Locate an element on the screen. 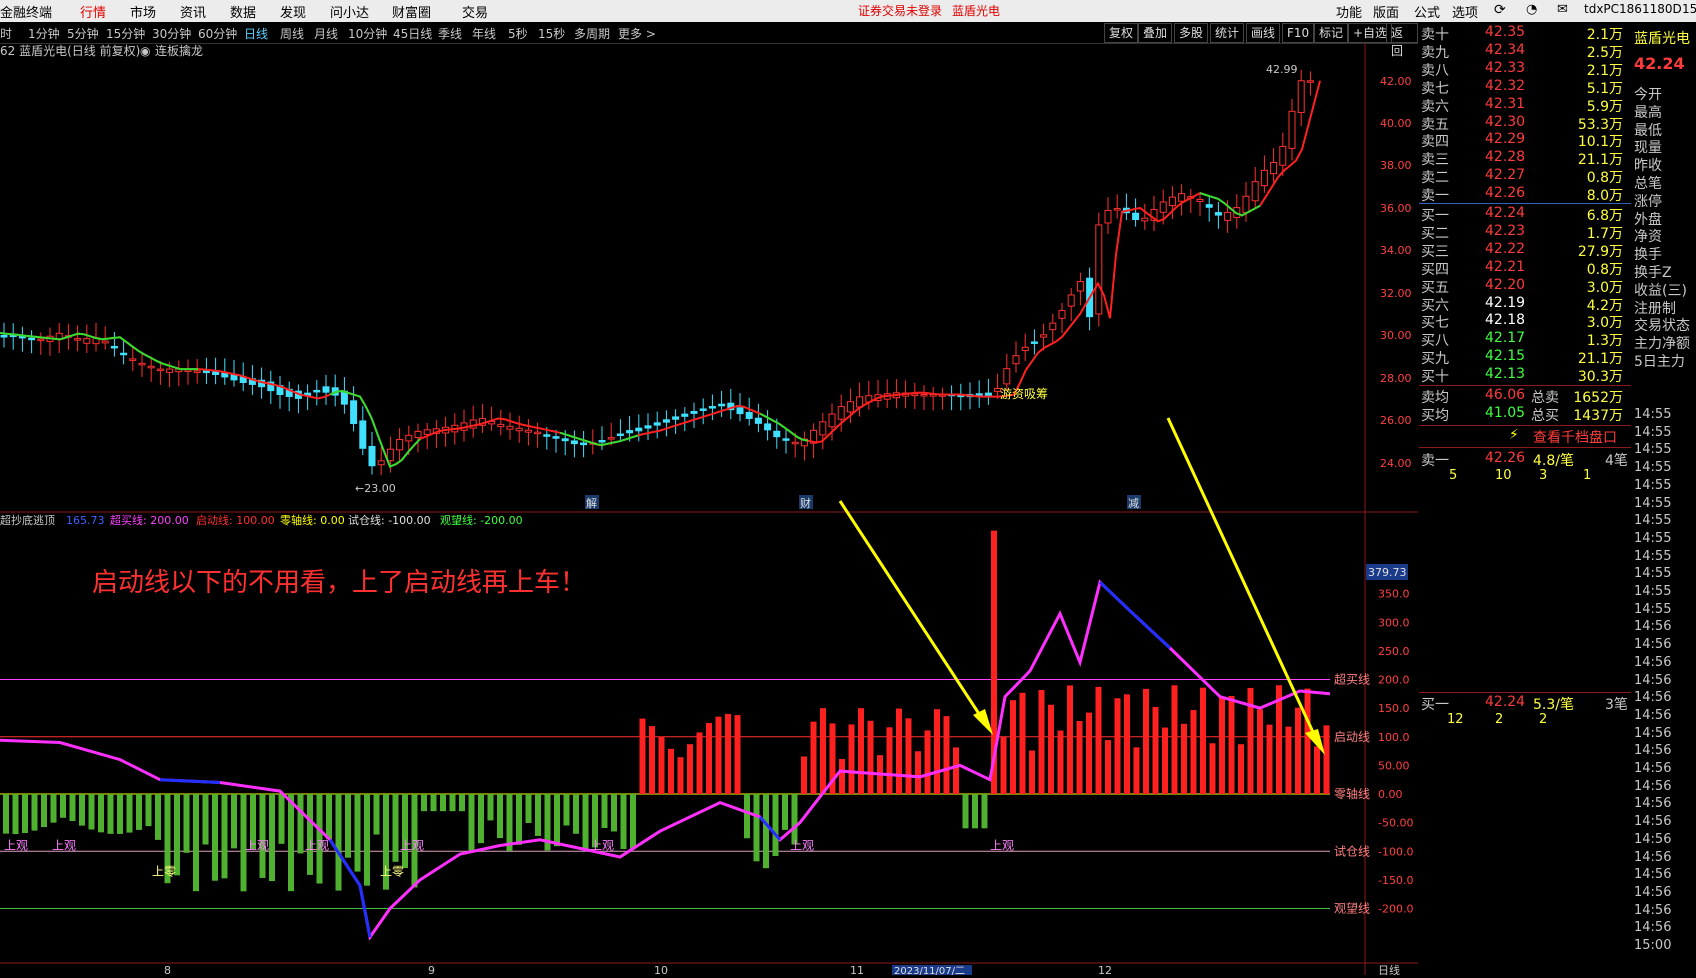 The image size is (1696, 978). login-notice: 证券交易未登录 is located at coordinates (900, 10).